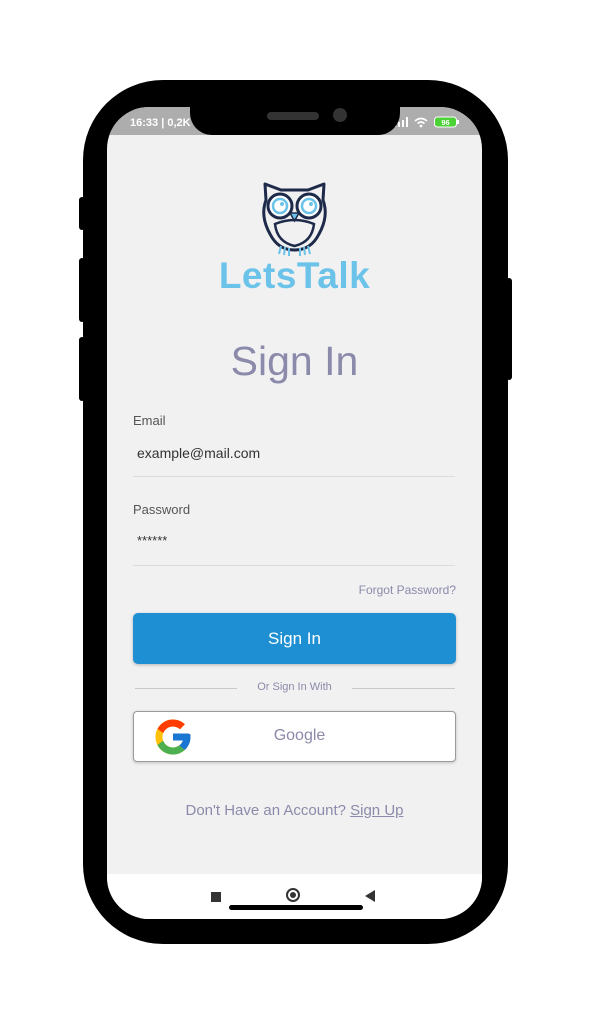 The height and width of the screenshot is (1024, 591). Describe the element at coordinates (152, 540) in the screenshot. I see `password-field: ******` at that location.